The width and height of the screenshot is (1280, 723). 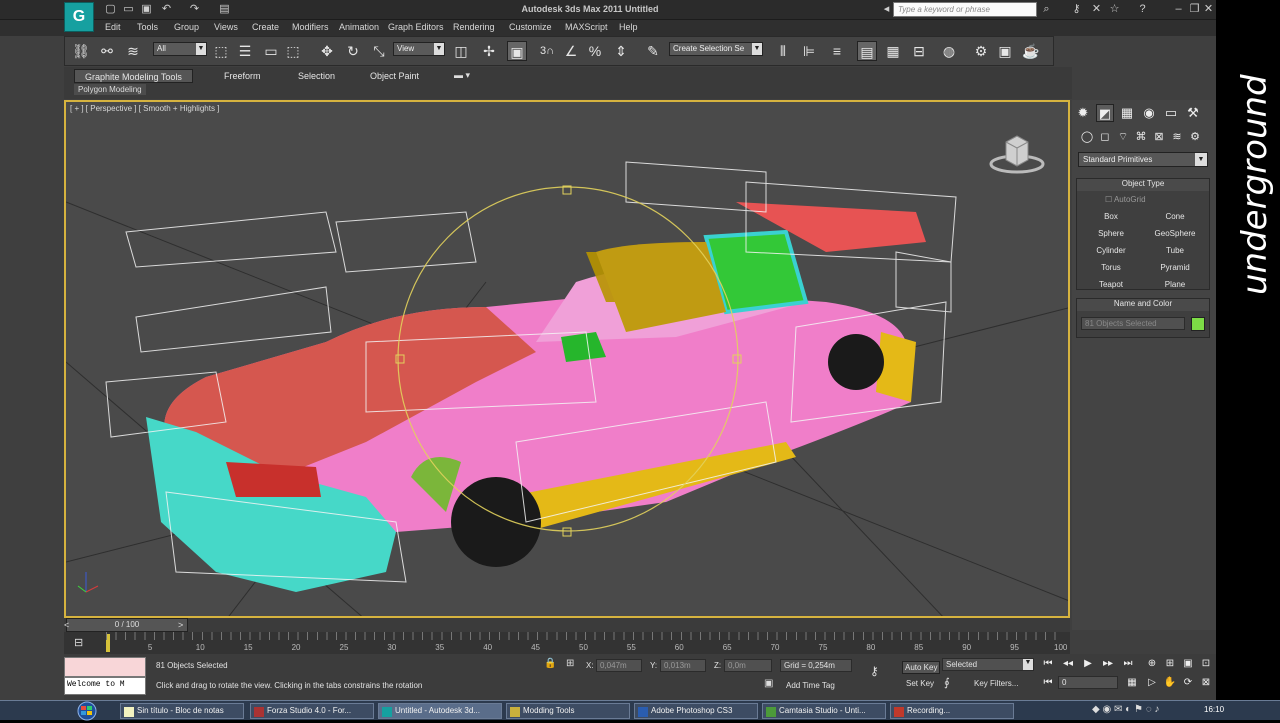 I want to click on rendered-frame-window-icon: ▣, so click(x=1005, y=51).